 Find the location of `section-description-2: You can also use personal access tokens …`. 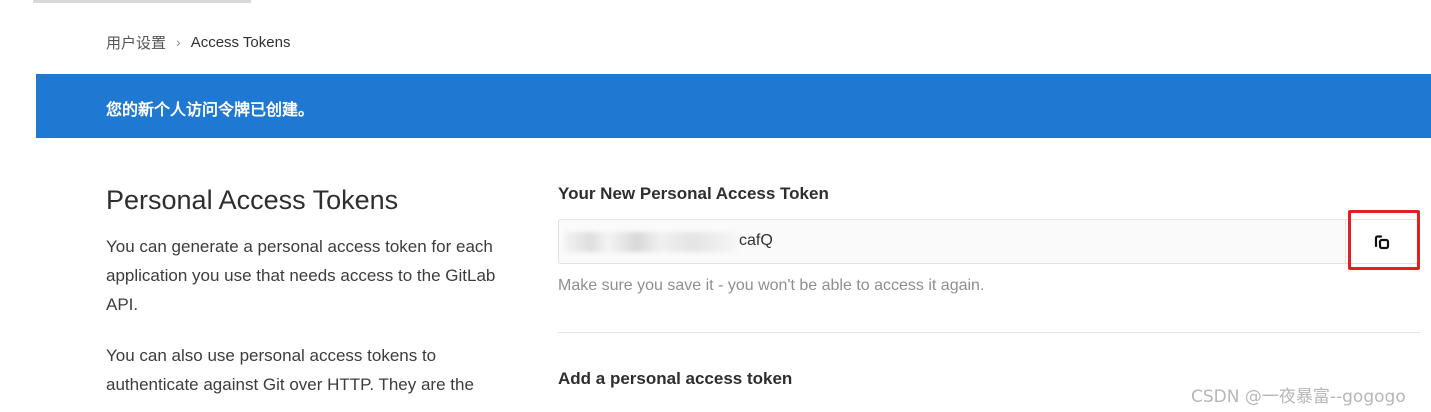

section-description-2: You can also use personal access tokens … is located at coordinates (290, 370).